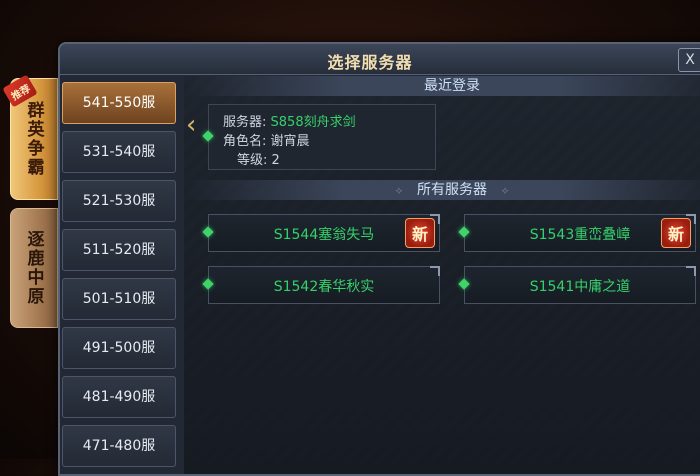 This screenshot has height=476, width=700. I want to click on server-entry-s1542: S1542春华秋实, so click(321, 285).